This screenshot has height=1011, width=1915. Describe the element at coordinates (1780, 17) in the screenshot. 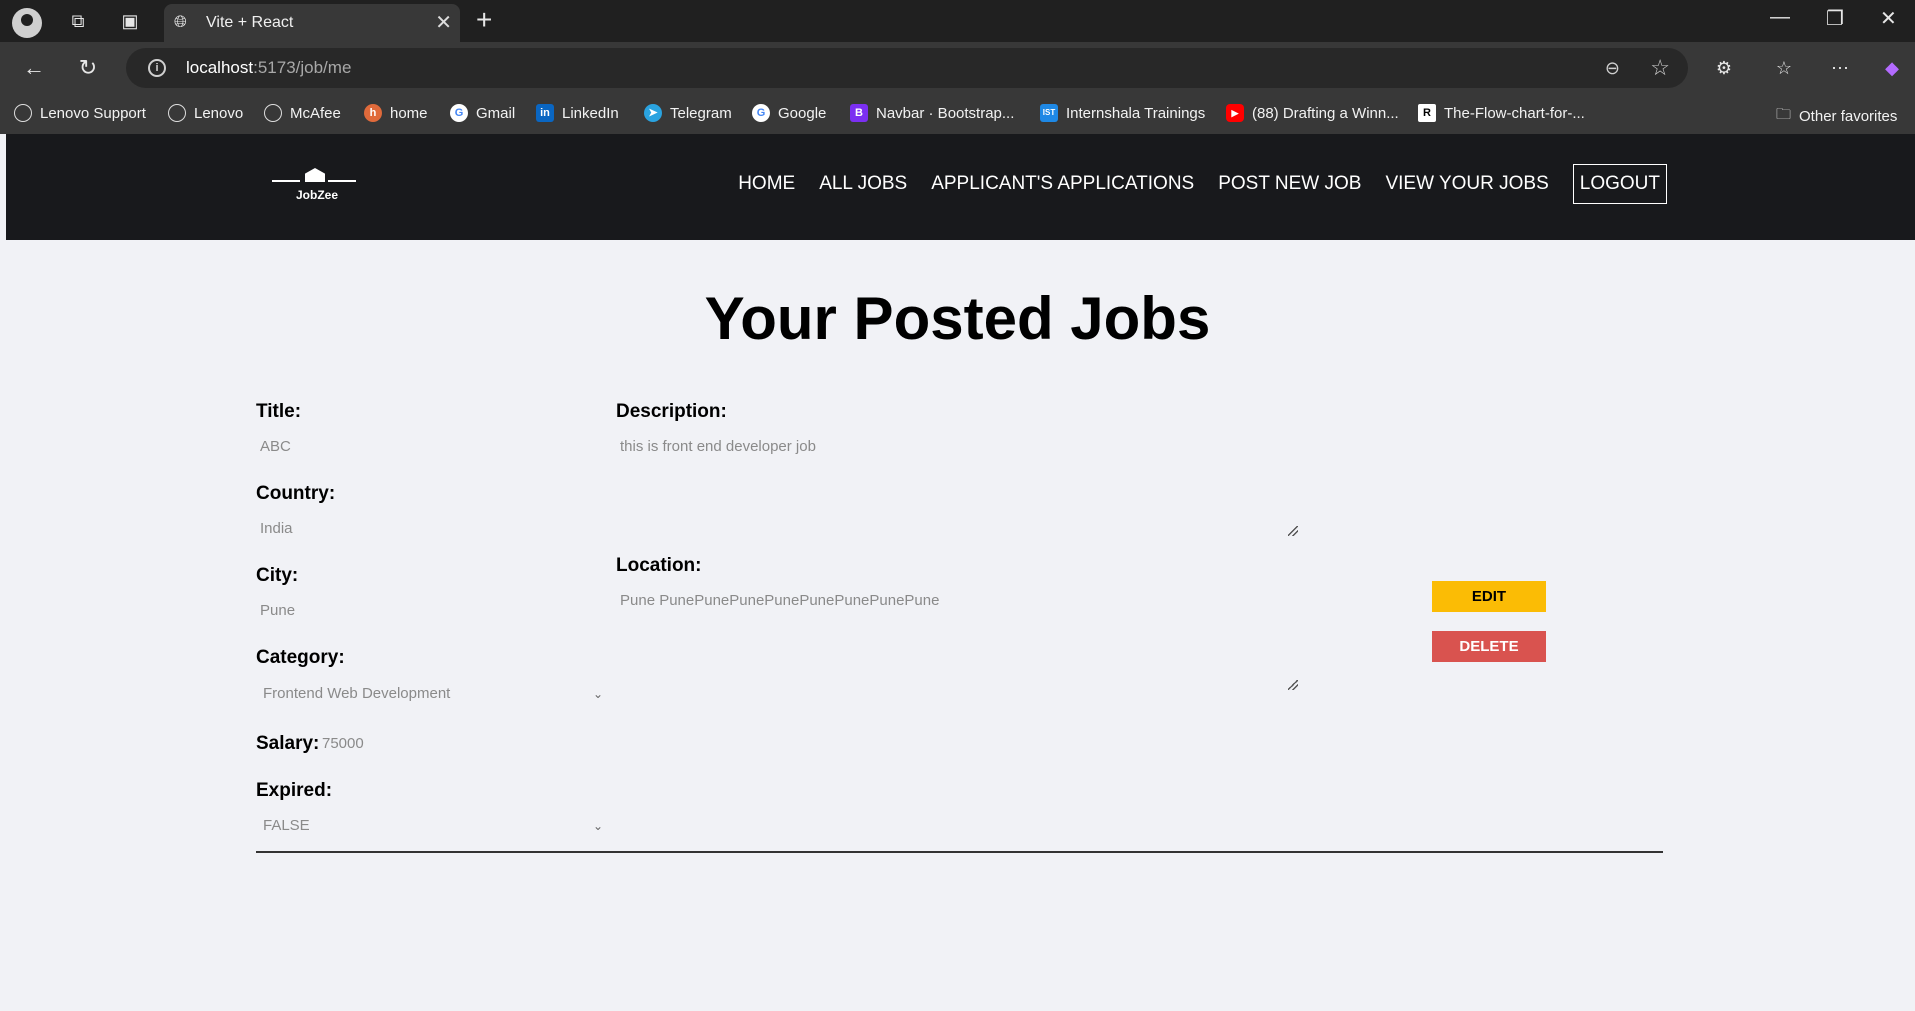

I see `minimize-icon: —` at that location.